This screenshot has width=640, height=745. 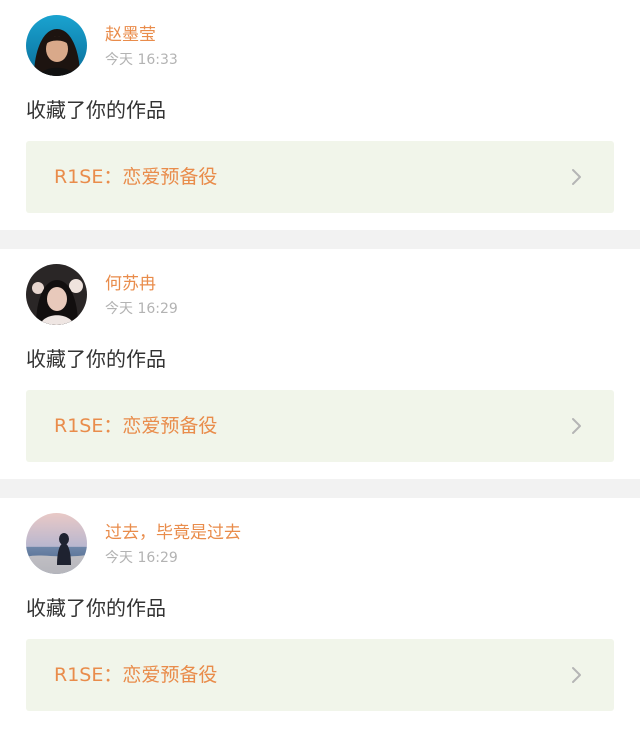 I want to click on avatar-woman-icon, so click(x=56, y=294).